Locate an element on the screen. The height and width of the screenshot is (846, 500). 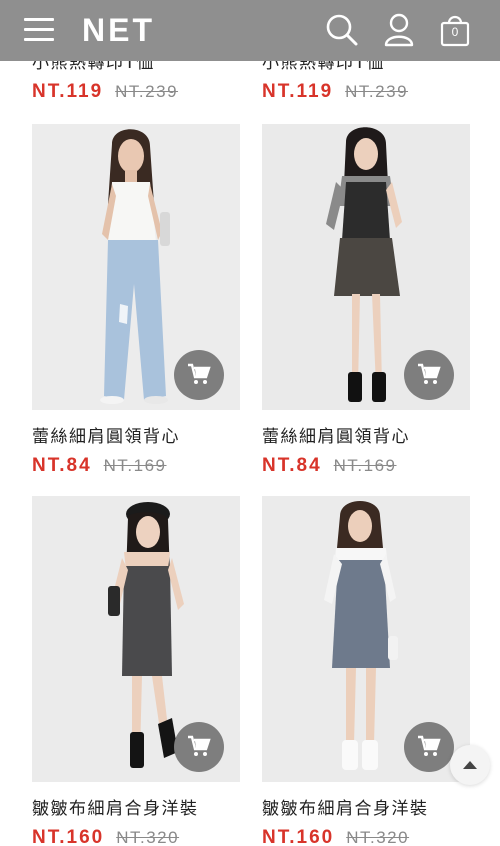
back-to-top-button is located at coordinates (470, 765).